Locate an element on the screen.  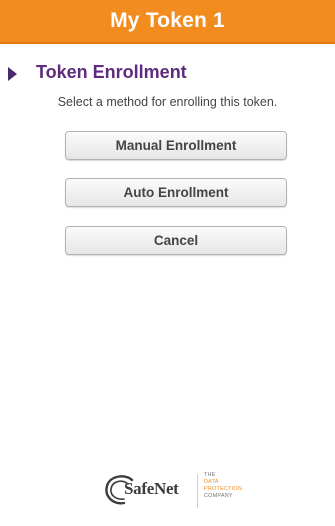
section-marker-icon is located at coordinates (12, 74).